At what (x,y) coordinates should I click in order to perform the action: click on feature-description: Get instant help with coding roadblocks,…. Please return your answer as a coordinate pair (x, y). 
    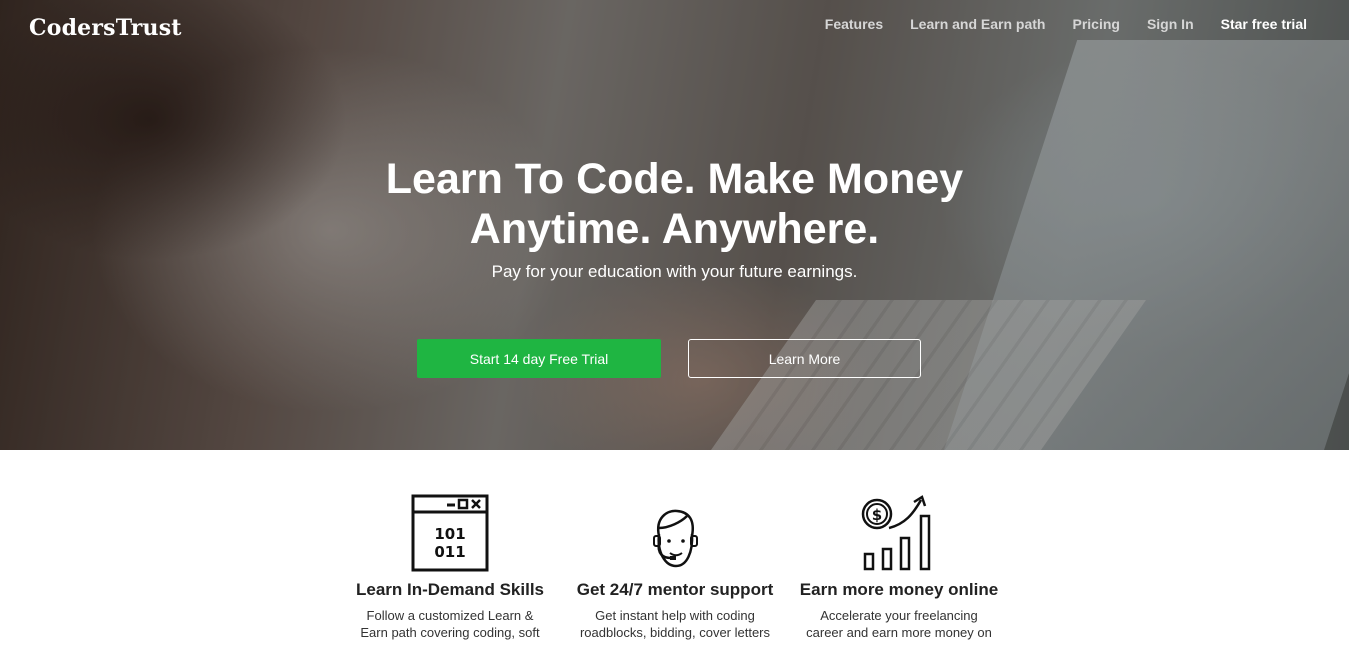
    Looking at the image, I should click on (675, 624).